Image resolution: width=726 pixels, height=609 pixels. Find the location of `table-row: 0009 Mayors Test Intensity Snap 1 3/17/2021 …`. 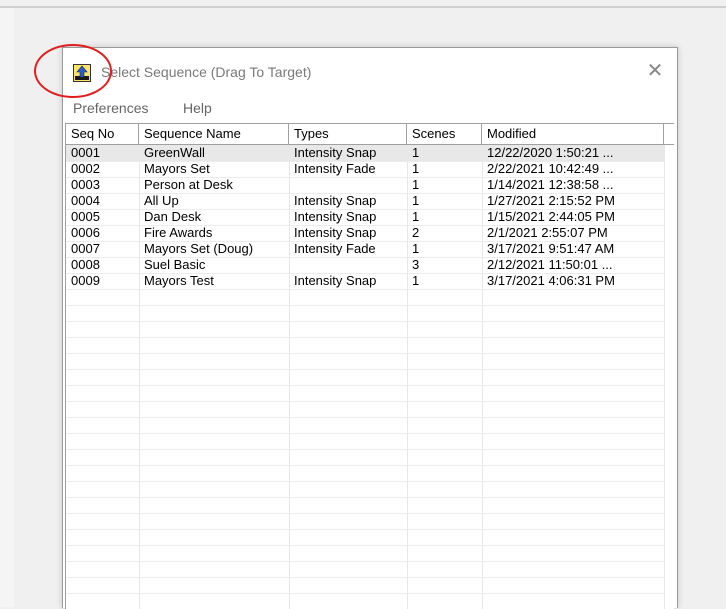

table-row: 0009 Mayors Test Intensity Snap 1 3/17/2021 … is located at coordinates (365, 281).